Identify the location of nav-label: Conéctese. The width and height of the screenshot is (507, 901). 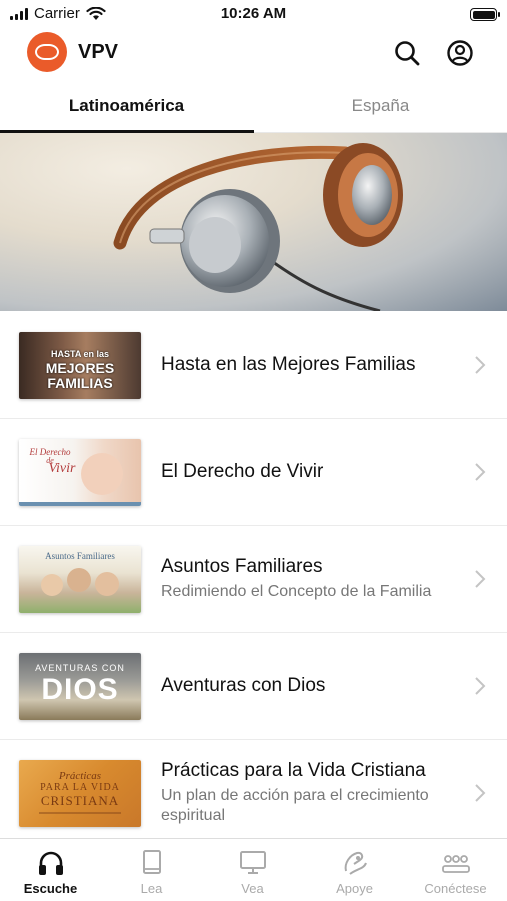
(455, 888).